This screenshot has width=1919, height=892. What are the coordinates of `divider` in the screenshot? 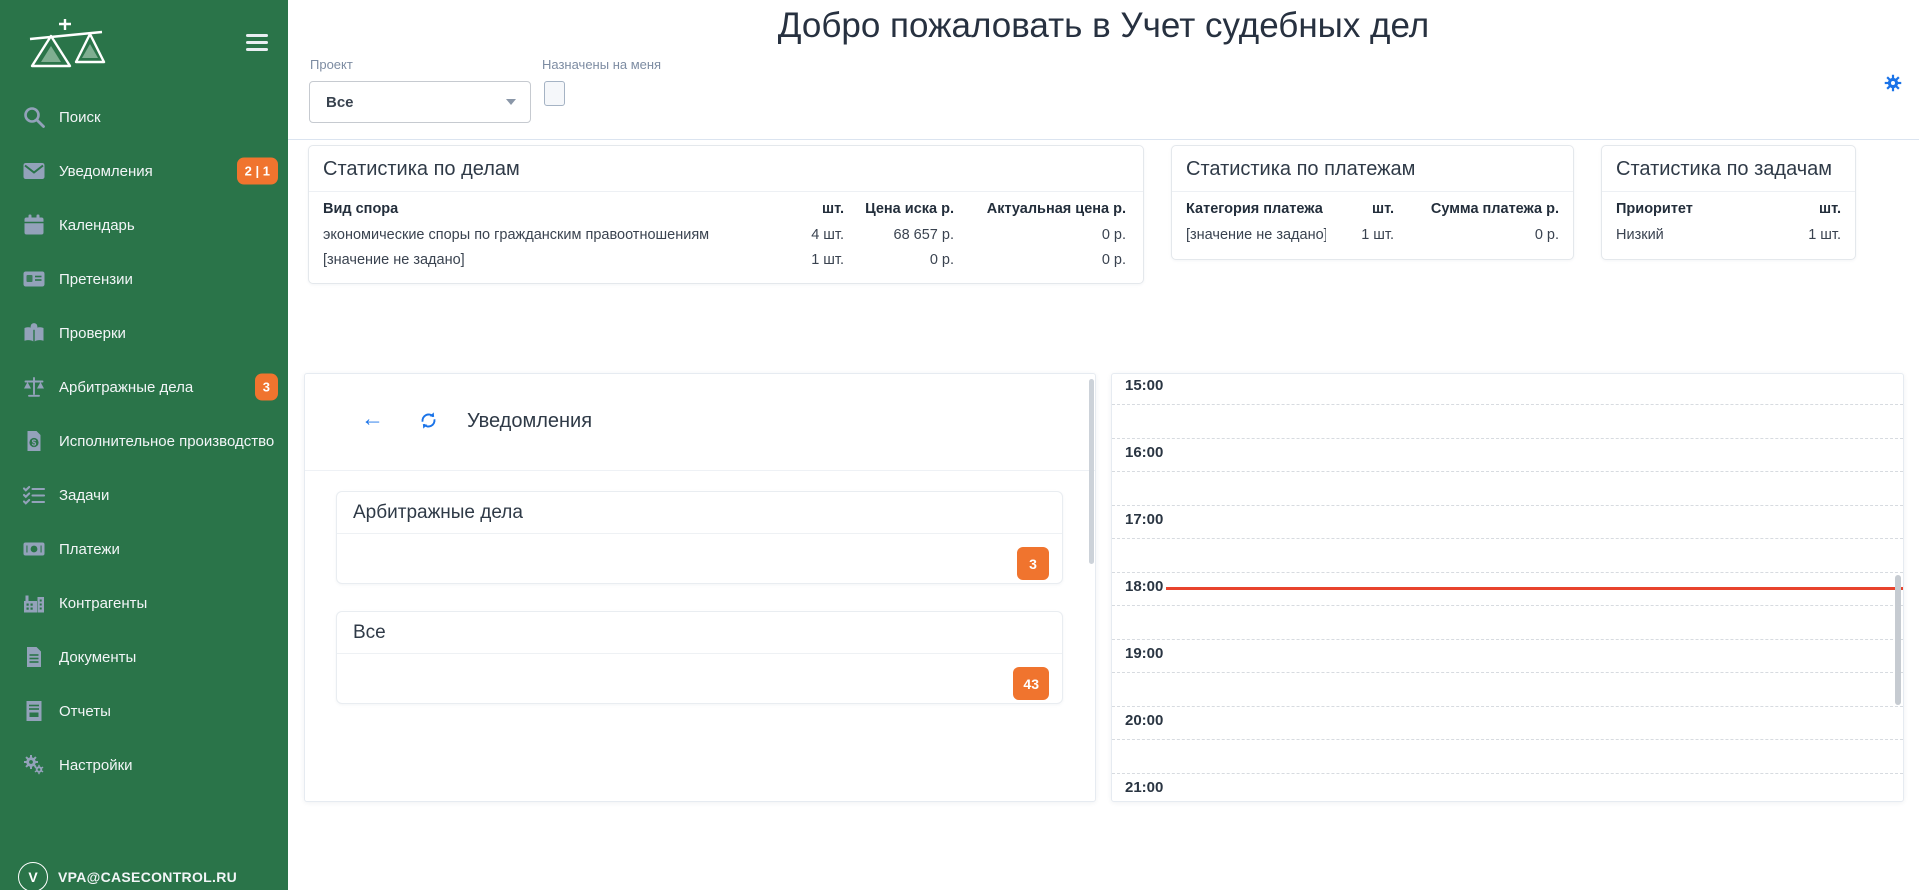 It's located at (700, 470).